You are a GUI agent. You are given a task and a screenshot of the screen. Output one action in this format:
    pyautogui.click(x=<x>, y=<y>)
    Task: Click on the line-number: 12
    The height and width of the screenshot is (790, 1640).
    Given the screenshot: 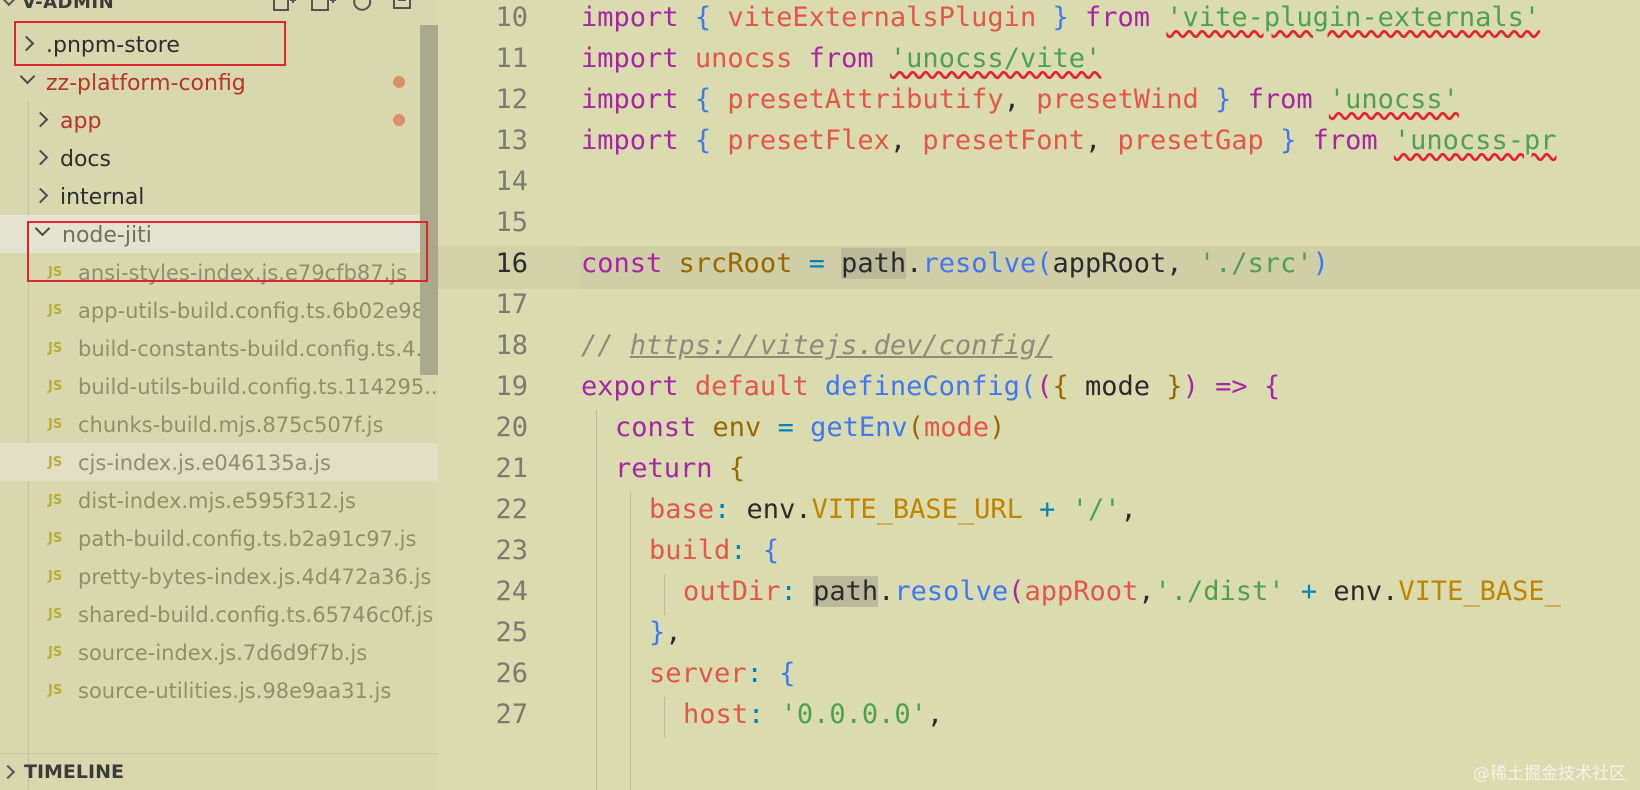 What is the action you would take?
    pyautogui.click(x=511, y=99)
    